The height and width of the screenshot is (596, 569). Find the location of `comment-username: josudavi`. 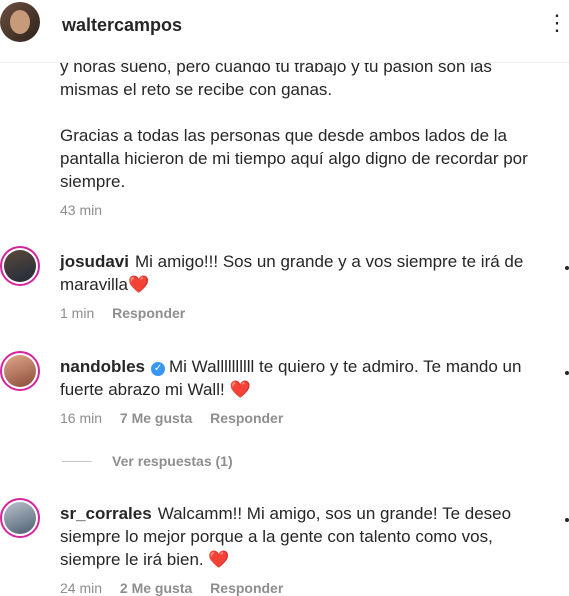

comment-username: josudavi is located at coordinates (94, 261).